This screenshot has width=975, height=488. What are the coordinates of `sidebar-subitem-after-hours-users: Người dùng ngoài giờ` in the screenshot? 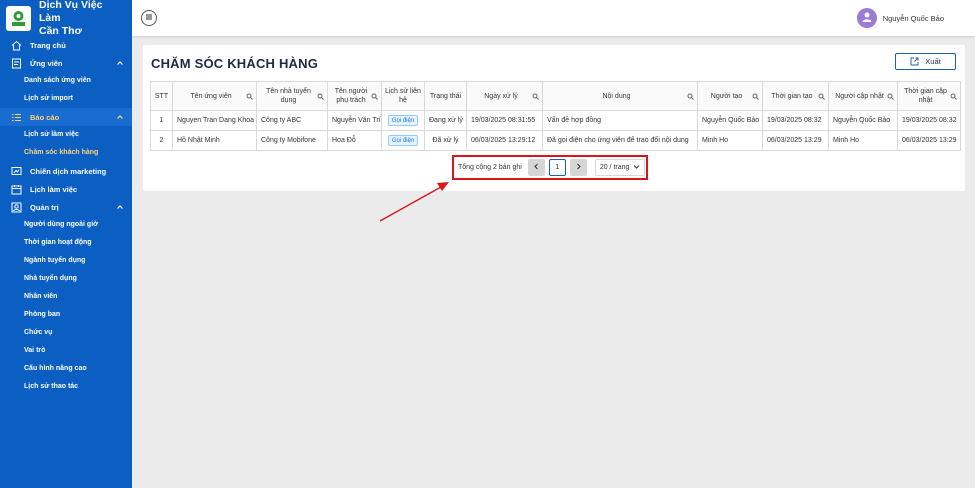 It's located at (66, 225).